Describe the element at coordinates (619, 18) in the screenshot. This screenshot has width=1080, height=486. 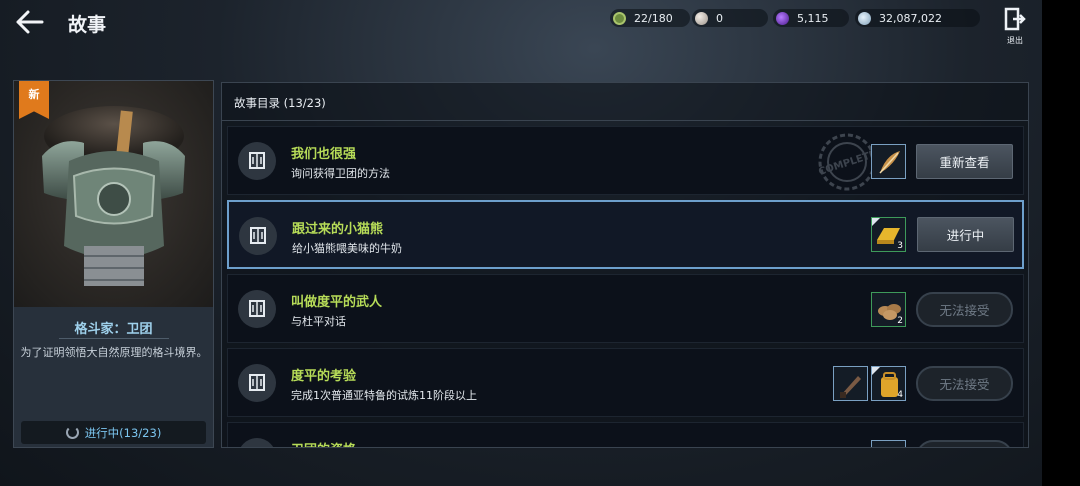
I see `energy-icon` at that location.